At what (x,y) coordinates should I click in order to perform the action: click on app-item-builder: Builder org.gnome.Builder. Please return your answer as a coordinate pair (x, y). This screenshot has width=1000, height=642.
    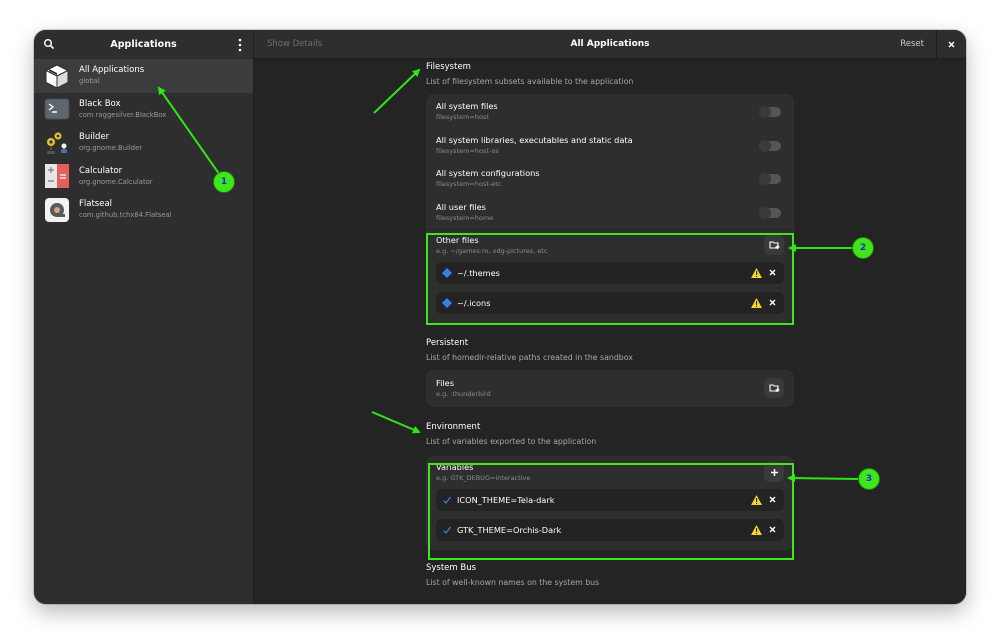
    Looking at the image, I should click on (143, 143).